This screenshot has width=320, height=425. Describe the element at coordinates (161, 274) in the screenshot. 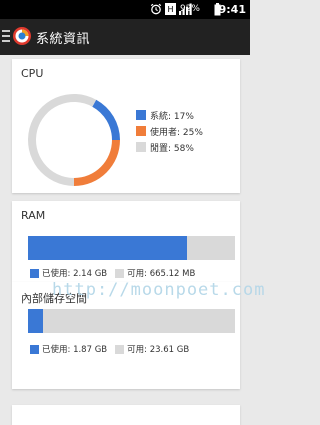

I see `ram-free-label: 可用: 665.12 MB` at that location.